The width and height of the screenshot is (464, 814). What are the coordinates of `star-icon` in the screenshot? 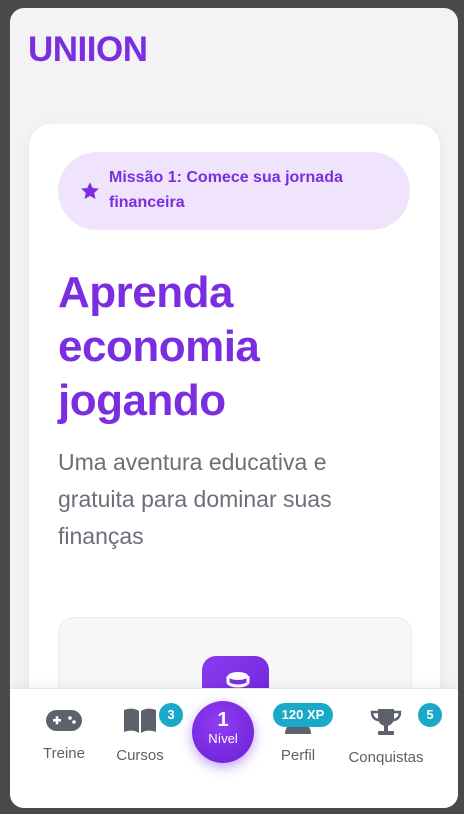 It's located at (90, 190).